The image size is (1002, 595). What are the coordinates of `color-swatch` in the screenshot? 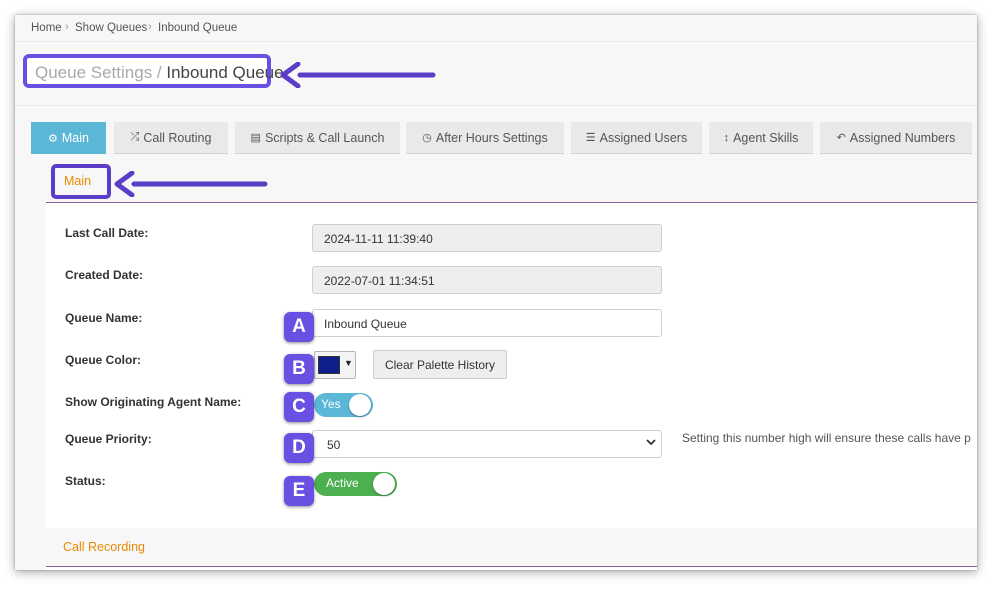 It's located at (329, 365).